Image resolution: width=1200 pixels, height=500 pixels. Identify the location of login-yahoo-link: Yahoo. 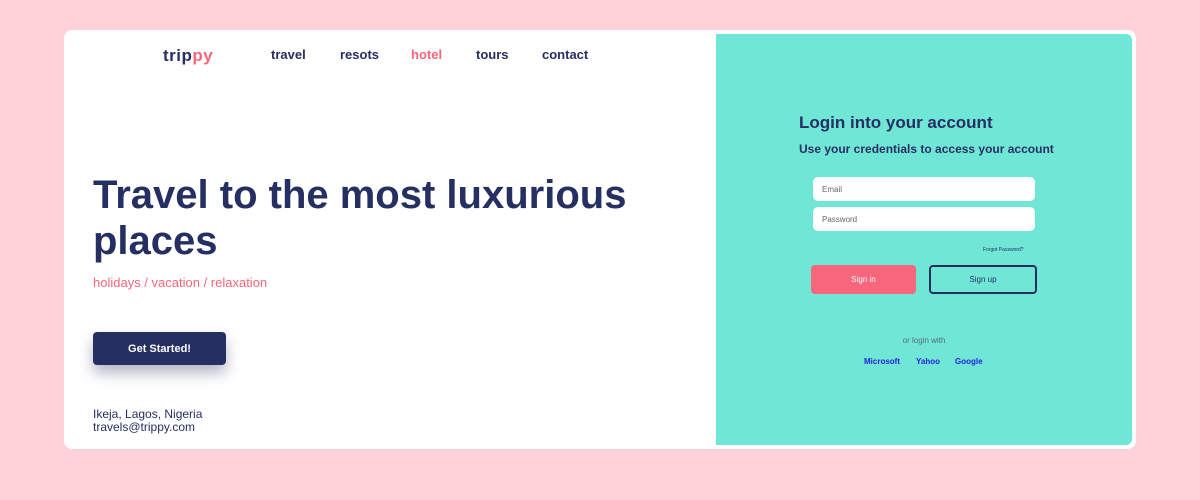
(928, 361).